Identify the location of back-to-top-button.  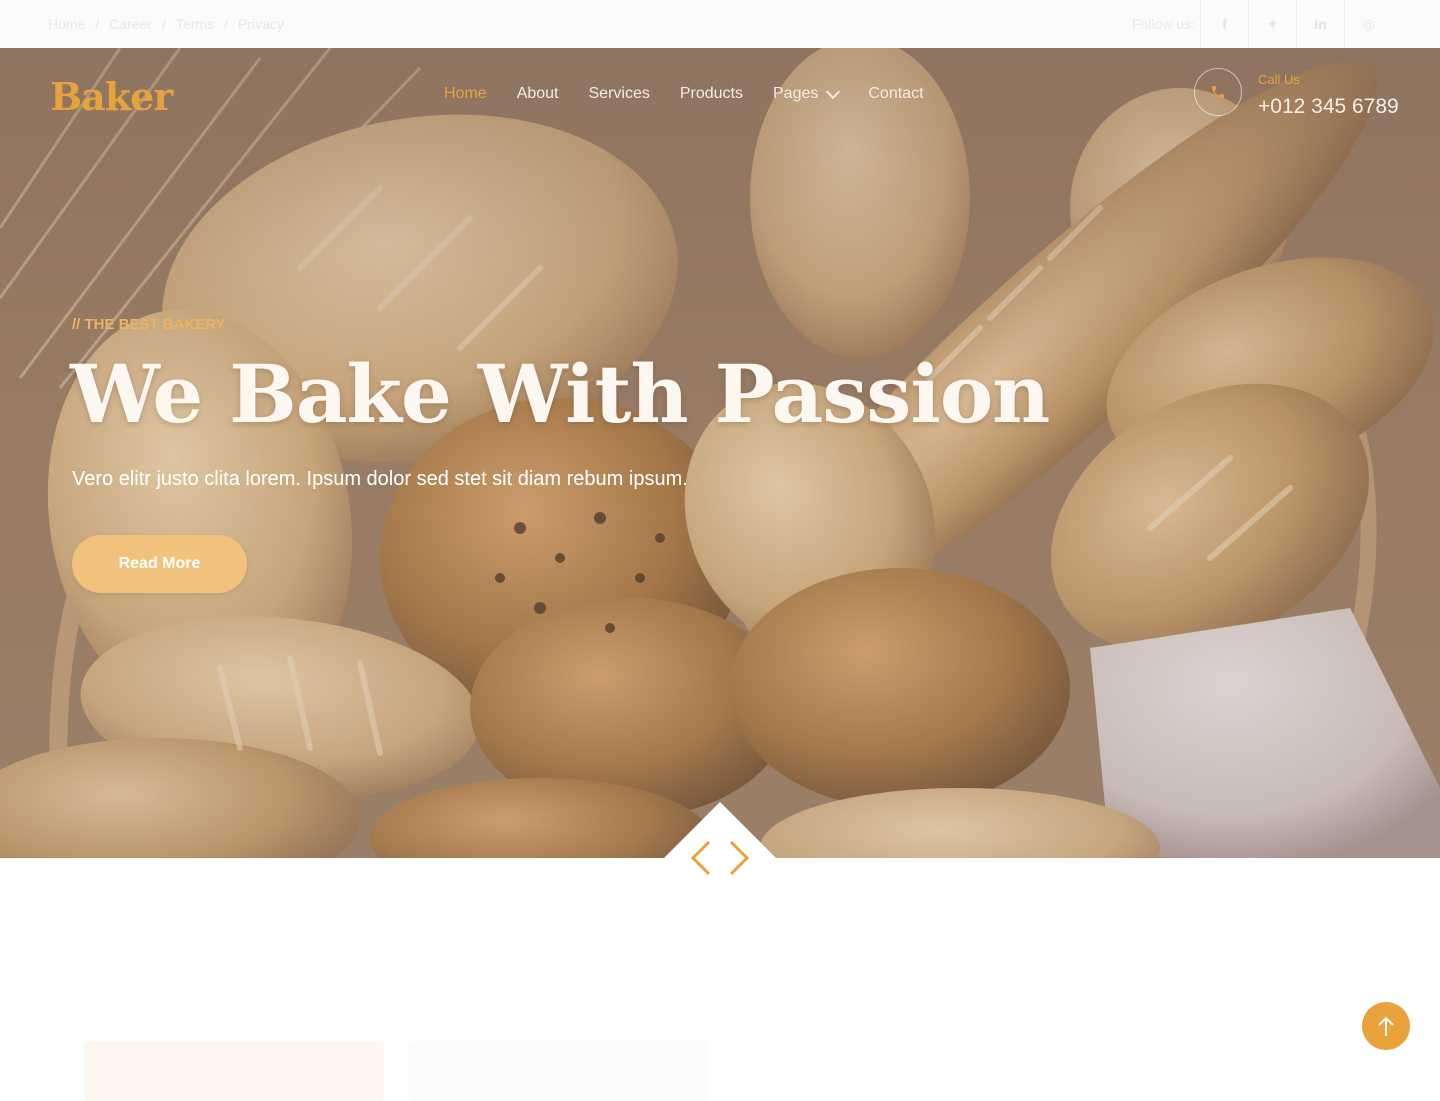
(1386, 1026).